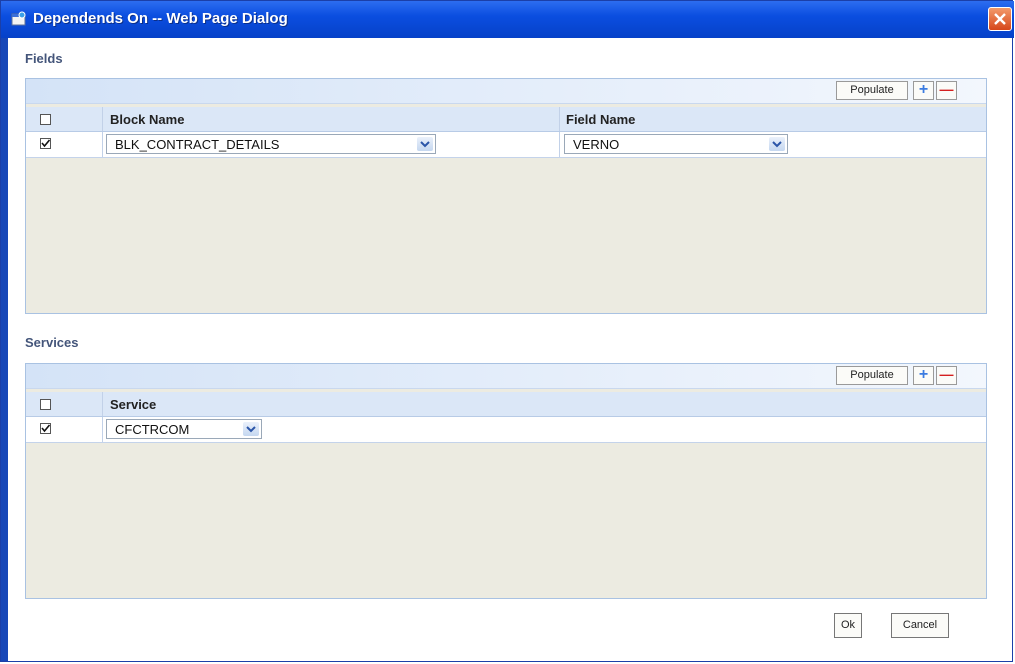 This screenshot has height=664, width=1015. I want to click on services-remove-row-button: —, so click(946, 375).